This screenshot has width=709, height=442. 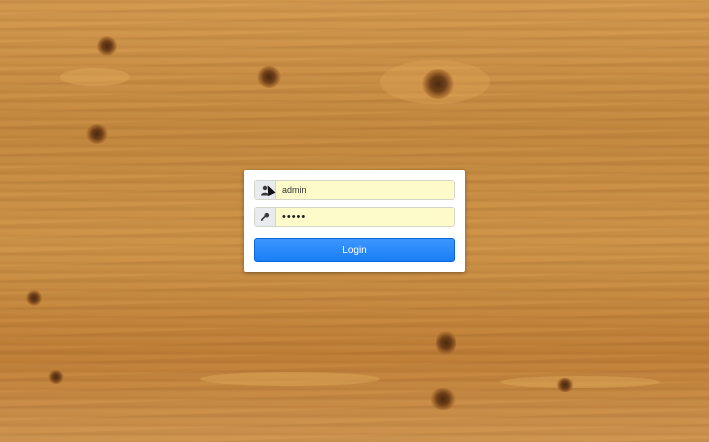 I want to click on login-button: Login, so click(x=354, y=250).